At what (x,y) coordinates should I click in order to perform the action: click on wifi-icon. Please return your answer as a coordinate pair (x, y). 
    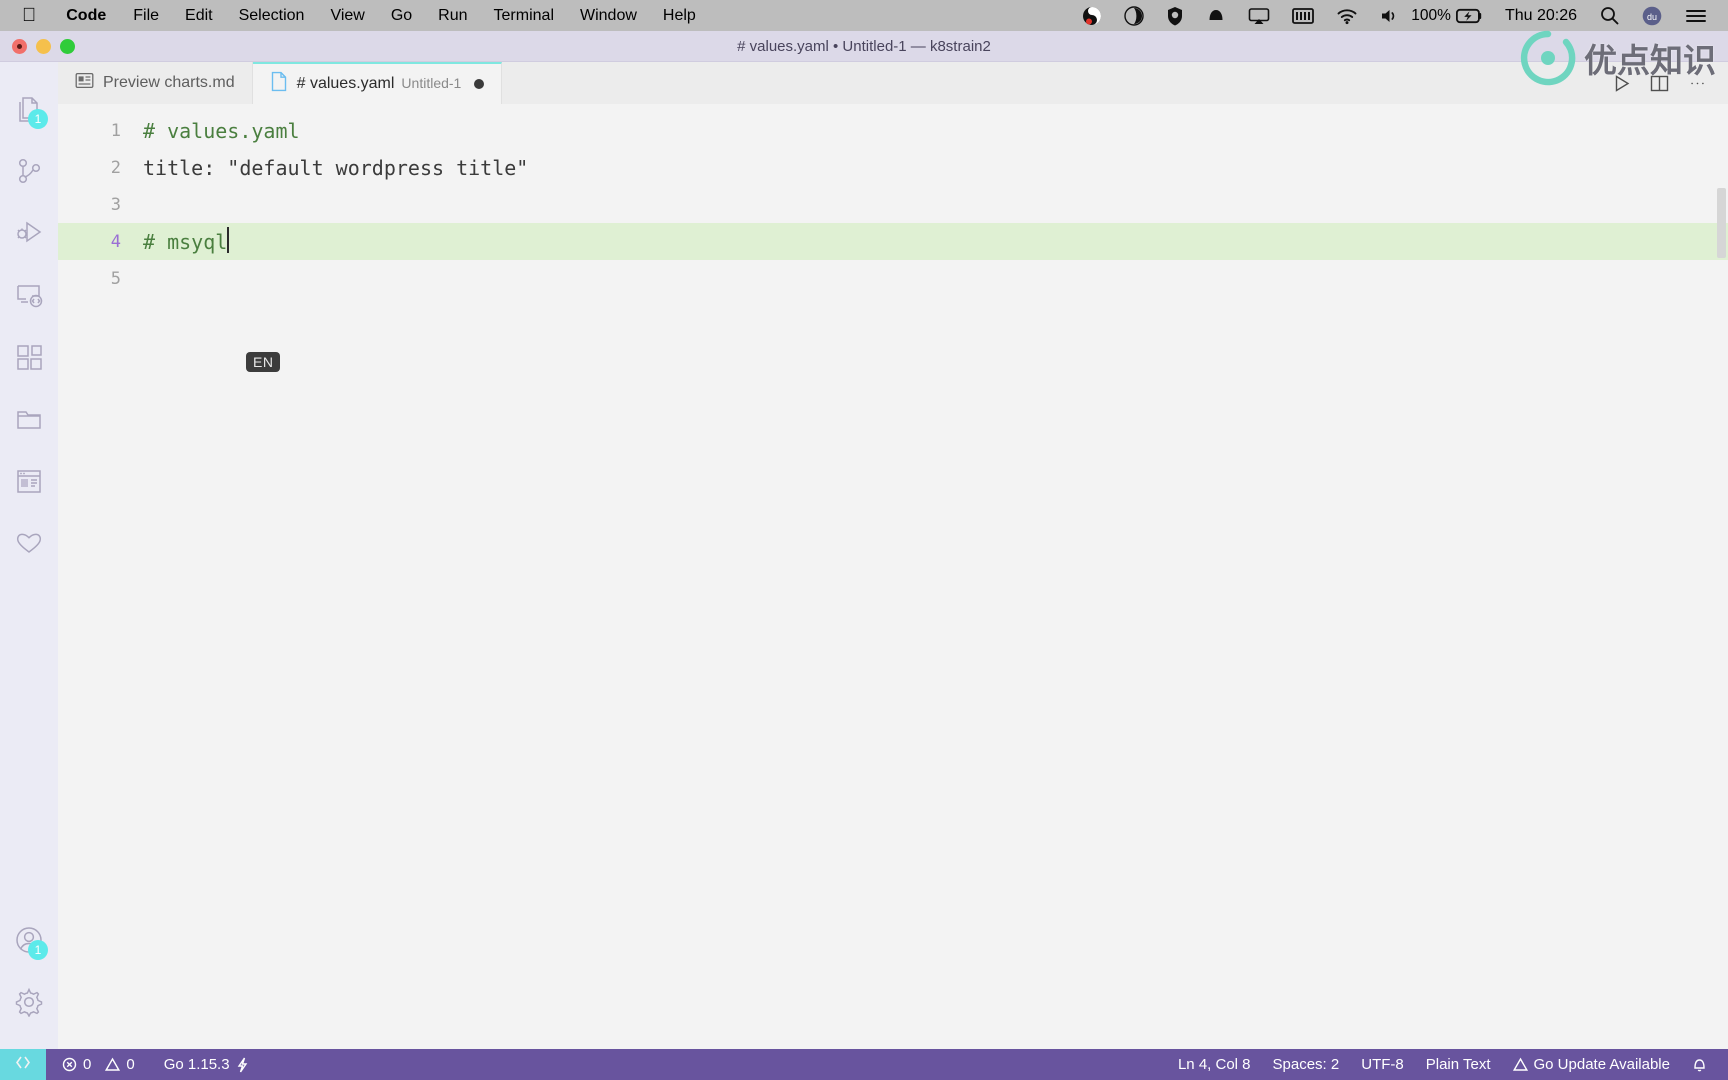
    Looking at the image, I should click on (1347, 16).